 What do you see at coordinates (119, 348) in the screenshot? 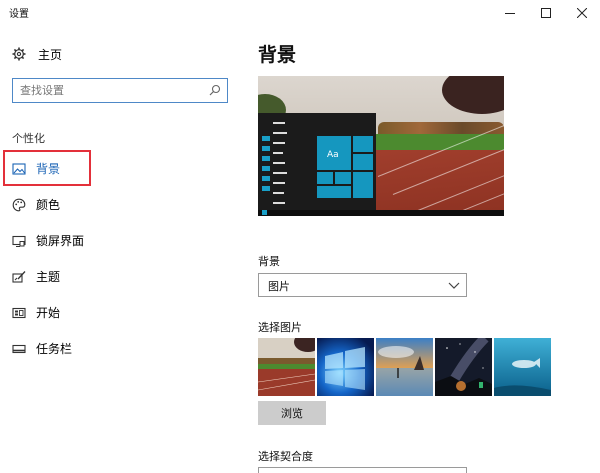
I see `sidebar-item-taskbar: 任务栏` at bounding box center [119, 348].